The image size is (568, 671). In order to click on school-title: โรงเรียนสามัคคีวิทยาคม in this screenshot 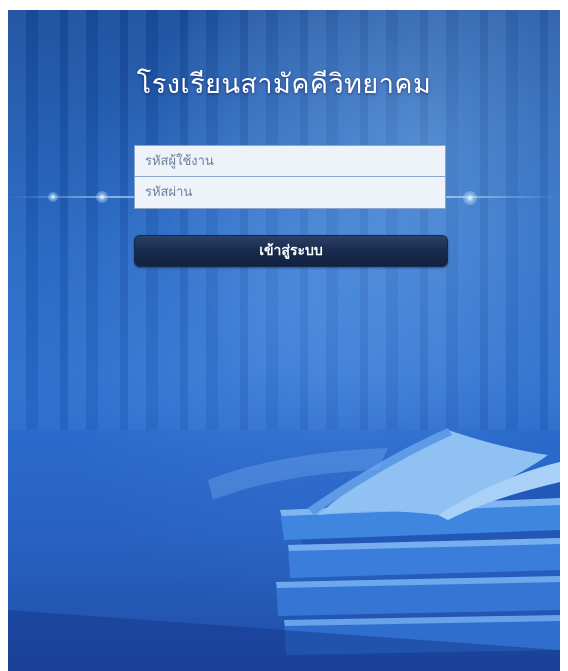, I will do `click(284, 84)`.